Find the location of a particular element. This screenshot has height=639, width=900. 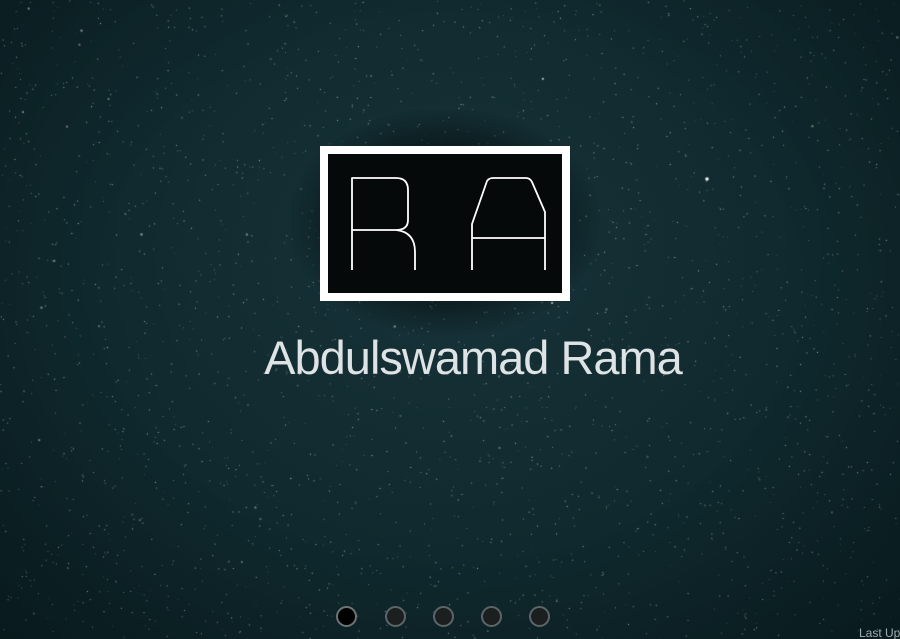

ra-monogram-logo is located at coordinates (445, 223).